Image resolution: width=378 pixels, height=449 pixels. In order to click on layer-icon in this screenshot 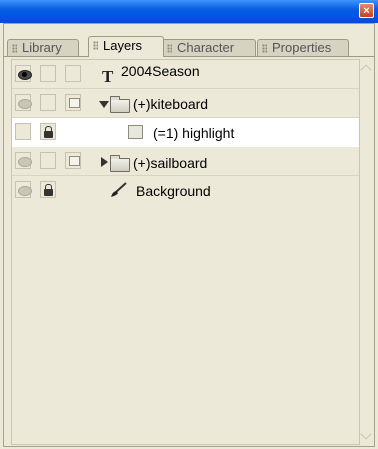, I will do `click(135, 132)`.